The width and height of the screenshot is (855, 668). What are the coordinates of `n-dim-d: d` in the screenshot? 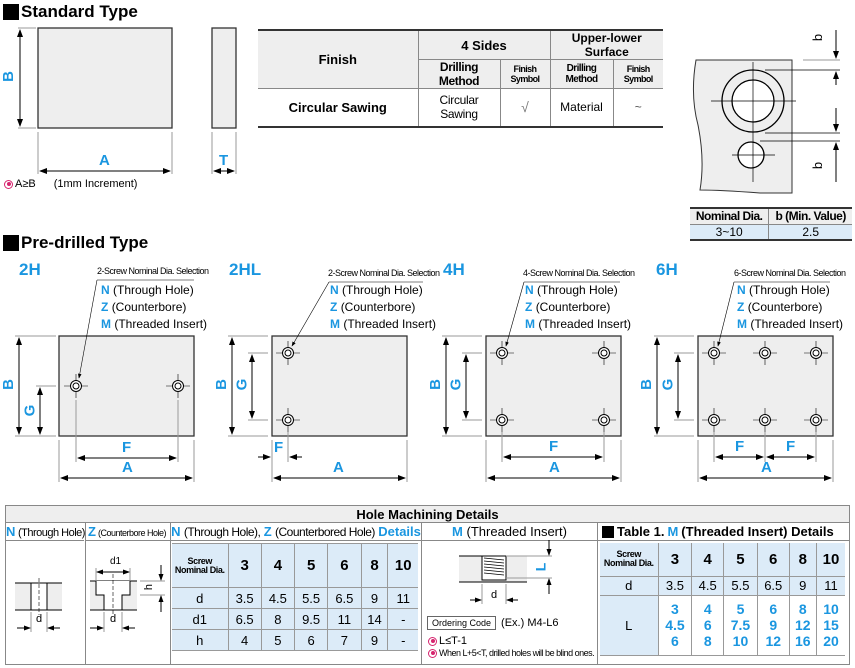 It's located at (39, 619).